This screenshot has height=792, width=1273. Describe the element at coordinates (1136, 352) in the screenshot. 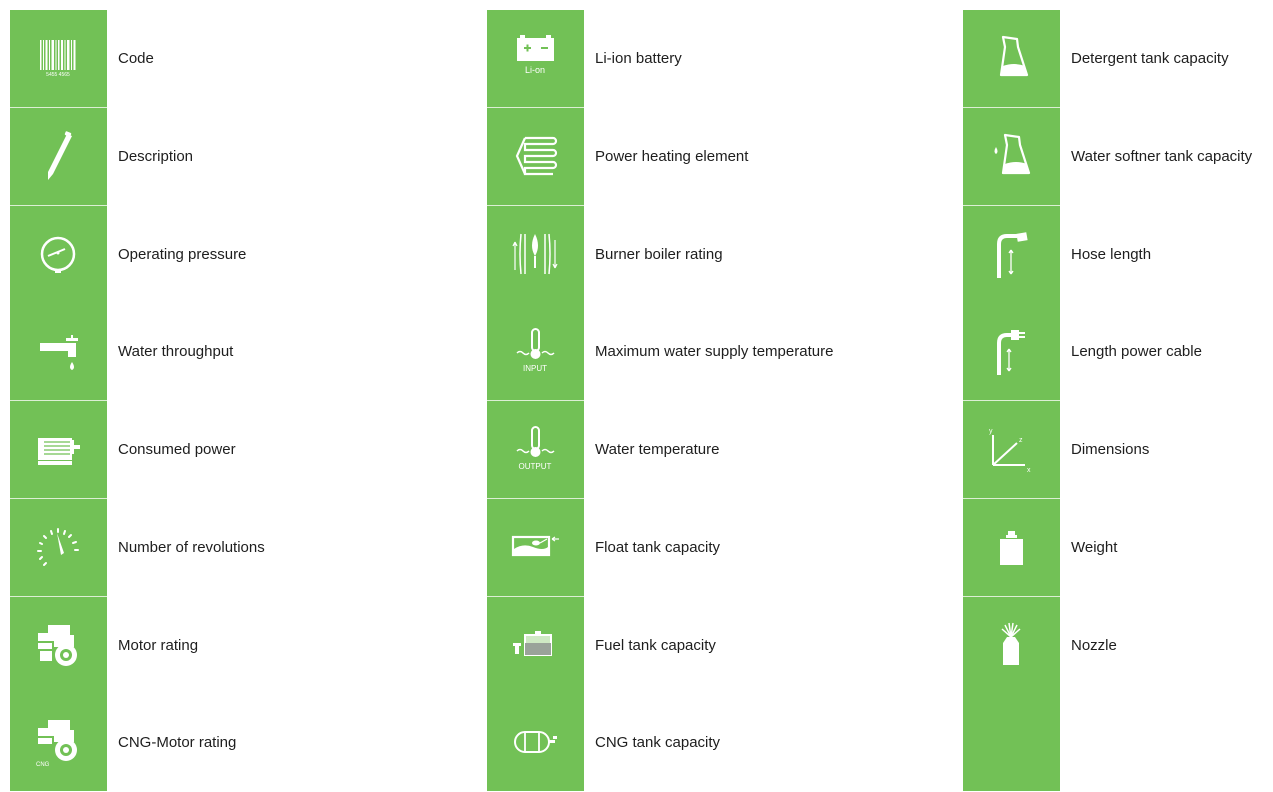

I see `legend-label: Length power cable` at that location.